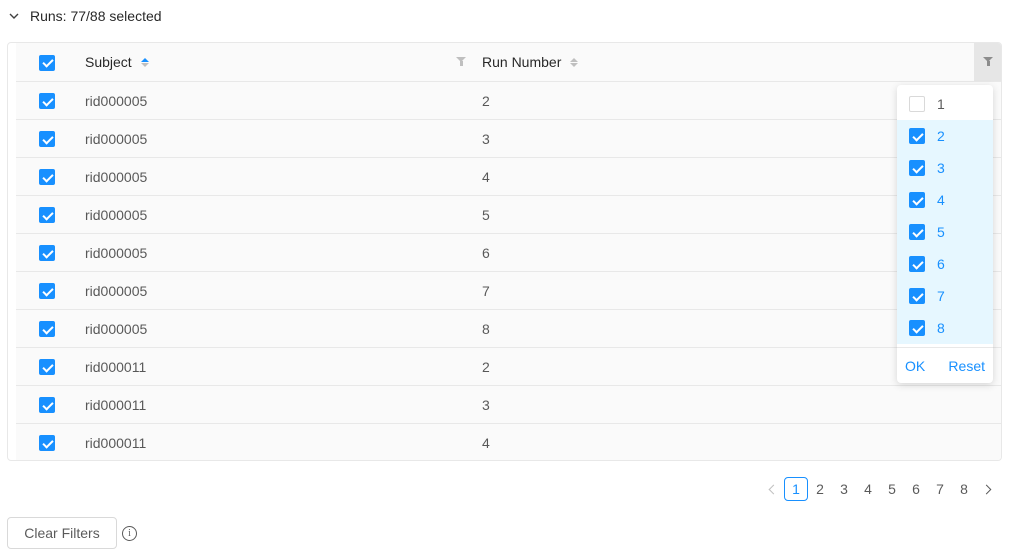 The image size is (1010, 557). Describe the element at coordinates (796, 489) in the screenshot. I see `page-item: 1` at that location.